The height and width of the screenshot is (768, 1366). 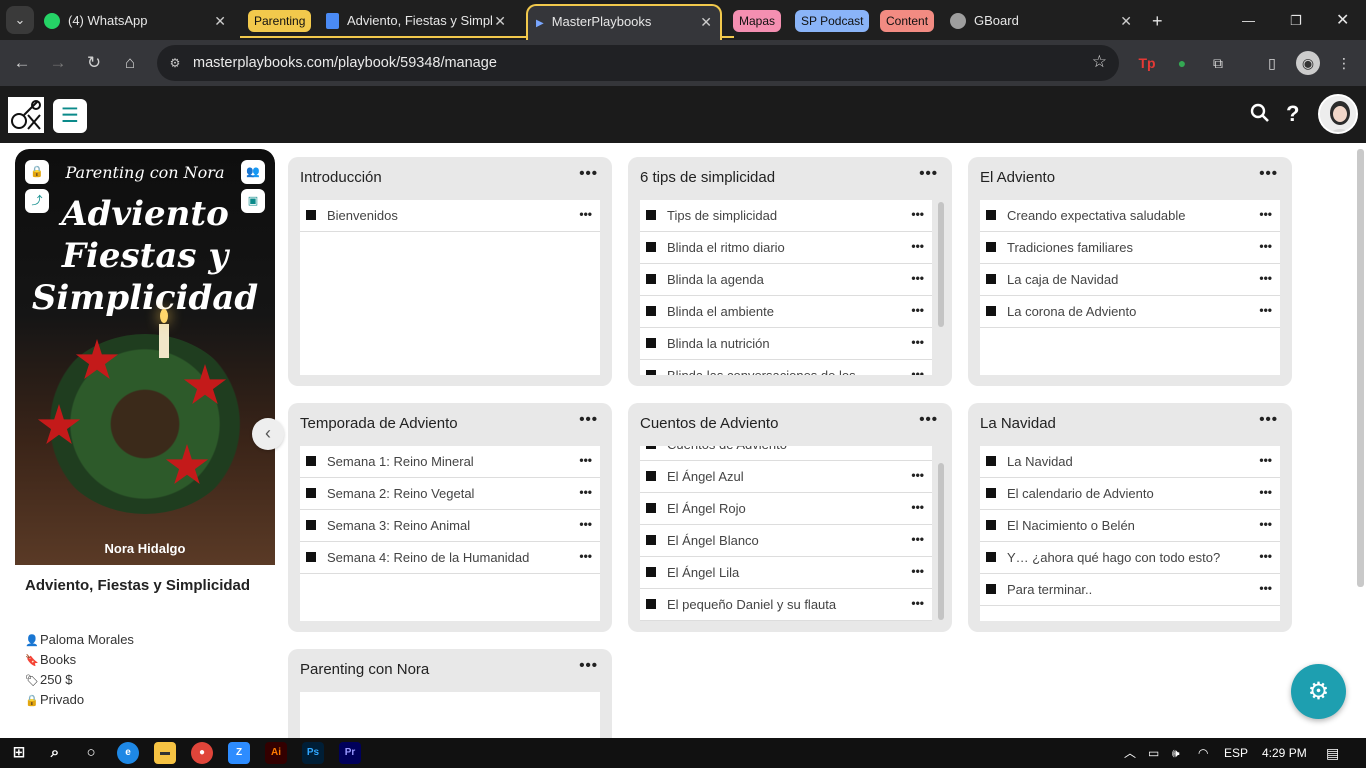 I want to click on wifi-icon: ◠, so click(x=1203, y=753).